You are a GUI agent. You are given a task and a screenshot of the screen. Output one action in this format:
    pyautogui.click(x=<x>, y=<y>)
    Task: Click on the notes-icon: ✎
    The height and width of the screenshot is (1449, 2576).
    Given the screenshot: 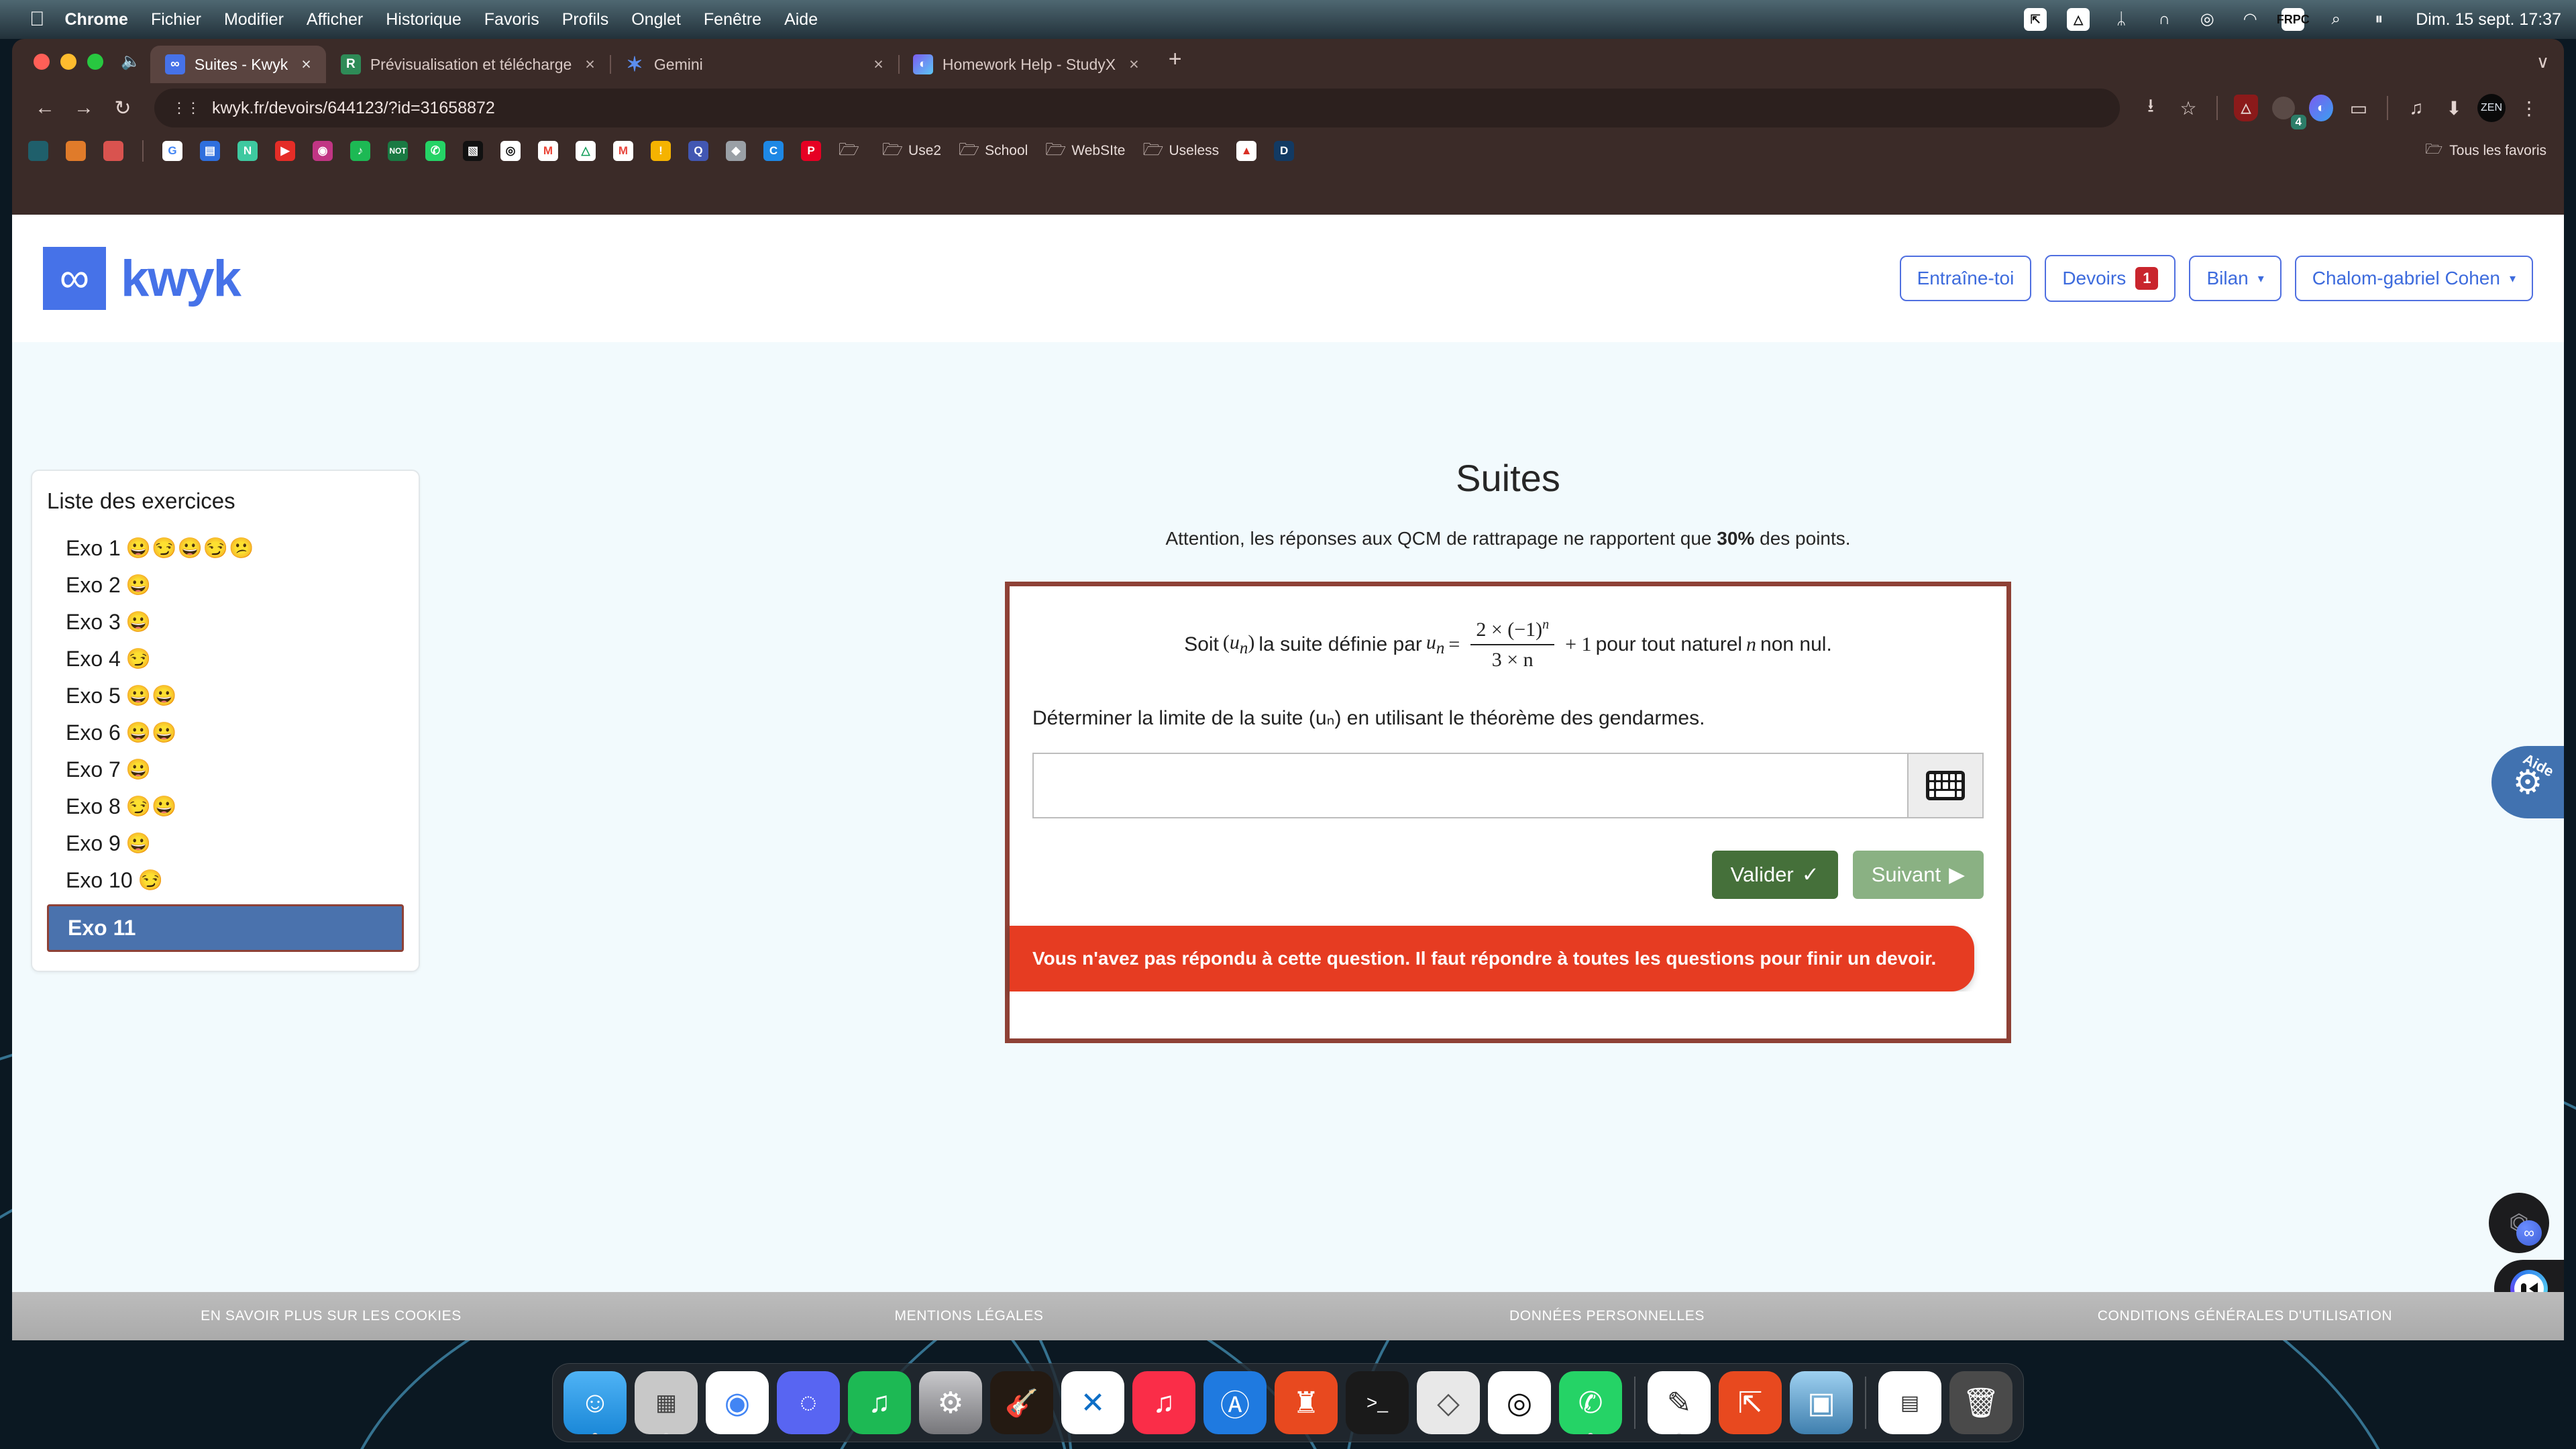 What is the action you would take?
    pyautogui.click(x=1679, y=1402)
    